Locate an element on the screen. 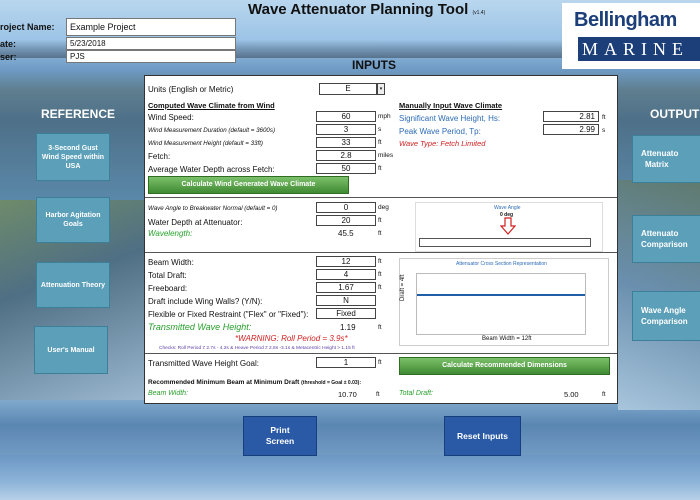  wind-duration-field: 3 is located at coordinates (346, 129).